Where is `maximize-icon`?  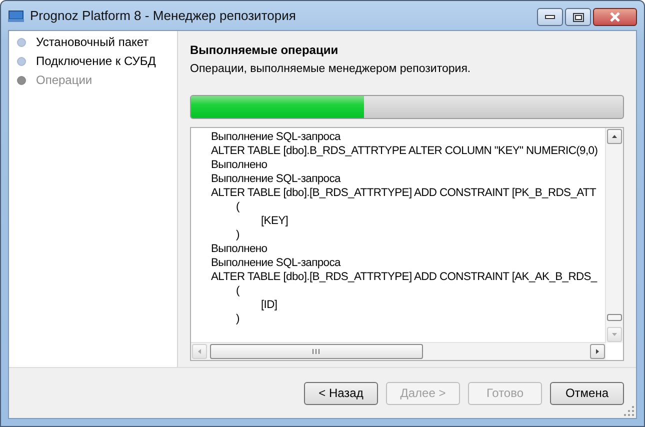 maximize-icon is located at coordinates (578, 17).